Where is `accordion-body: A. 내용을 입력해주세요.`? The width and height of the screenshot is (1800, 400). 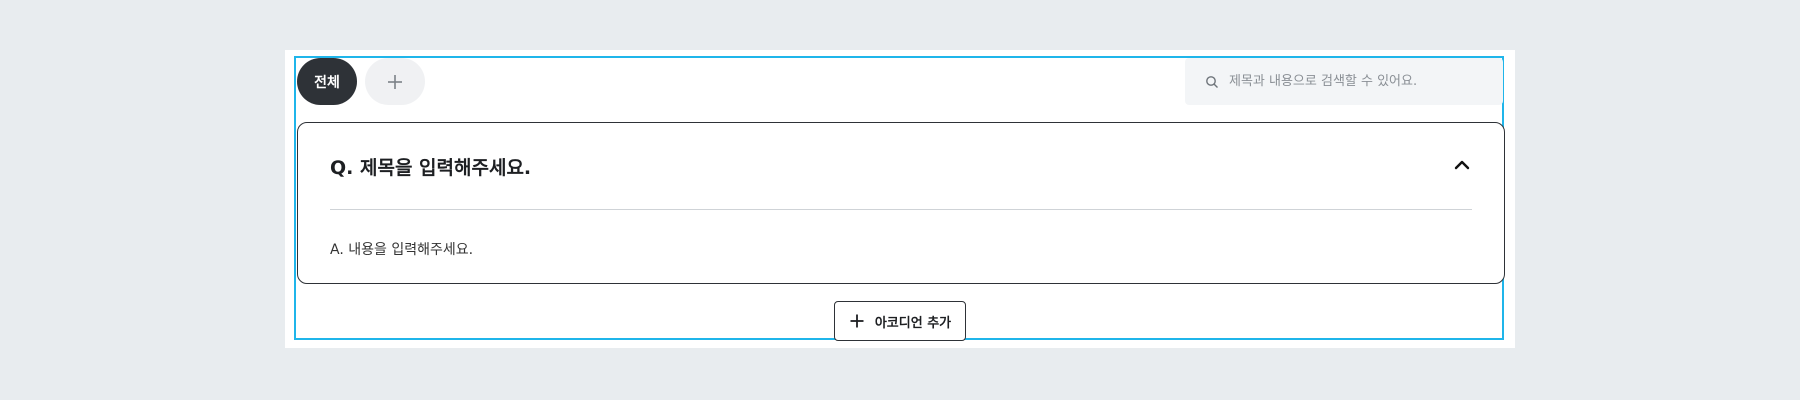
accordion-body: A. 내용을 입력해주세요. is located at coordinates (401, 249).